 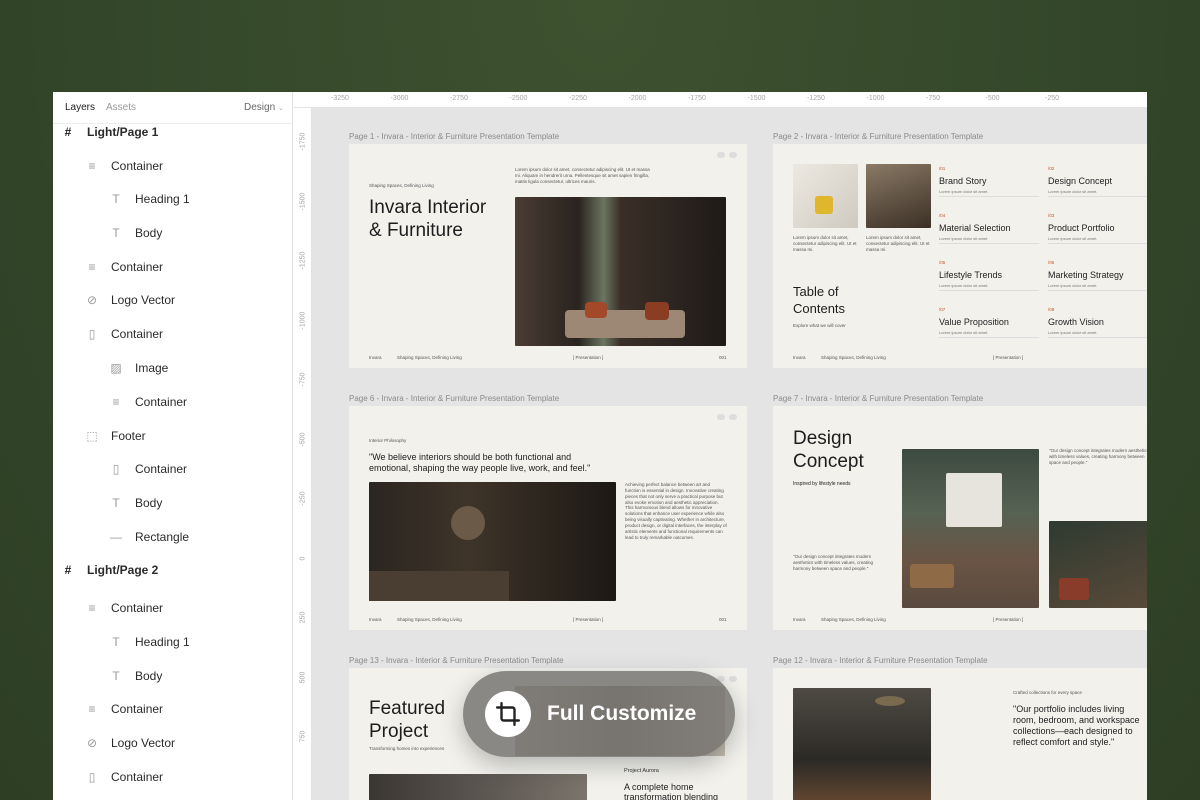 I want to click on toc-item-num: /06, so click(x=1051, y=262).